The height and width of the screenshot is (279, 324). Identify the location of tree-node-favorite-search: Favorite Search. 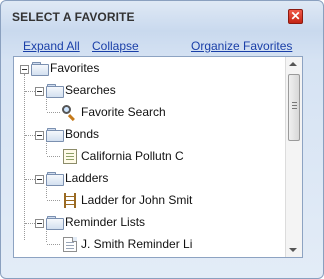
(123, 112).